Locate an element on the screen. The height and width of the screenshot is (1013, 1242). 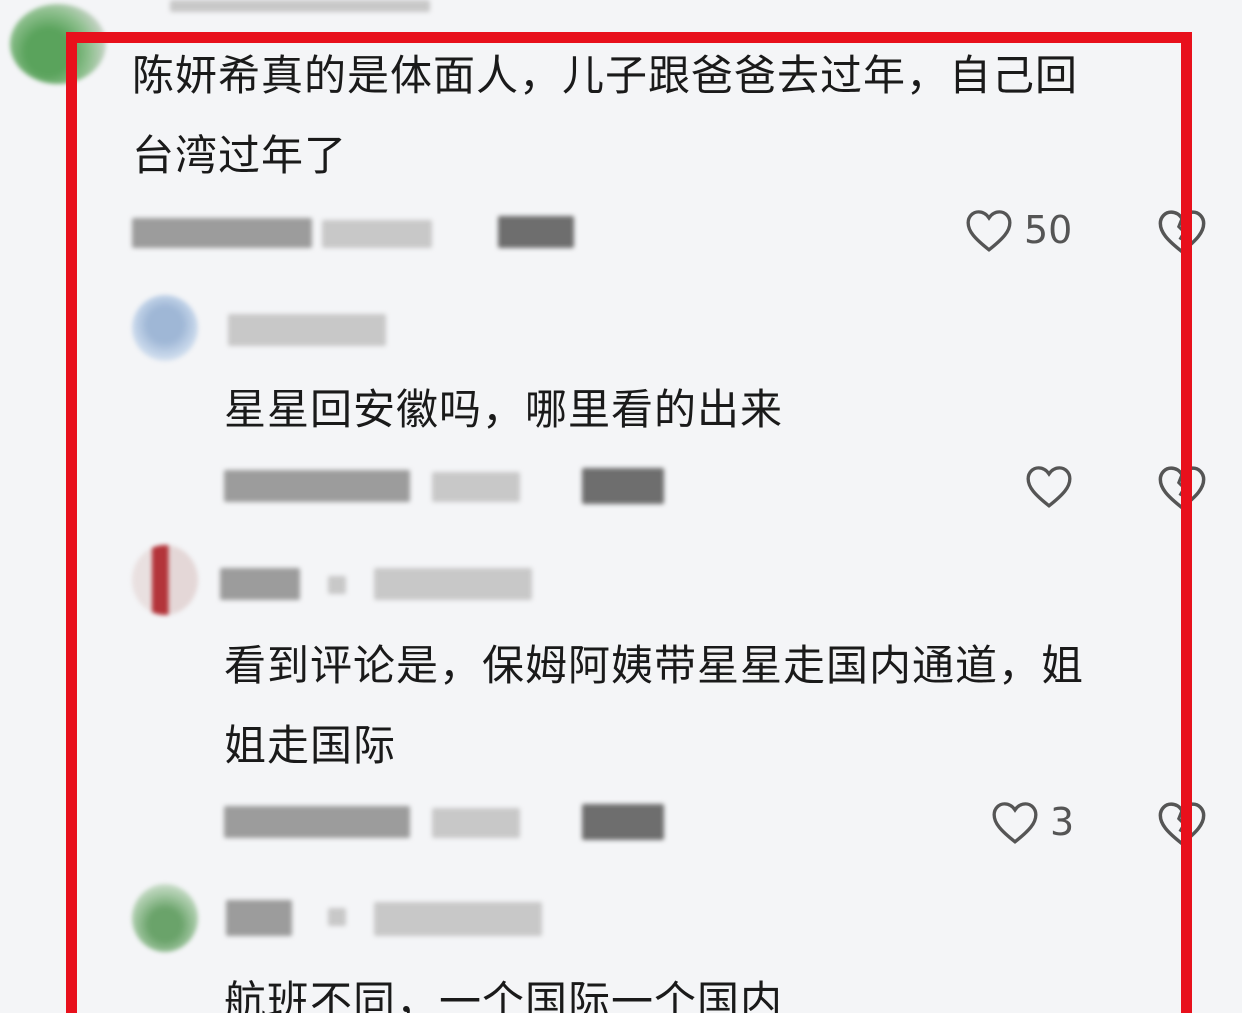
like-count: 50 is located at coordinates (1048, 230).